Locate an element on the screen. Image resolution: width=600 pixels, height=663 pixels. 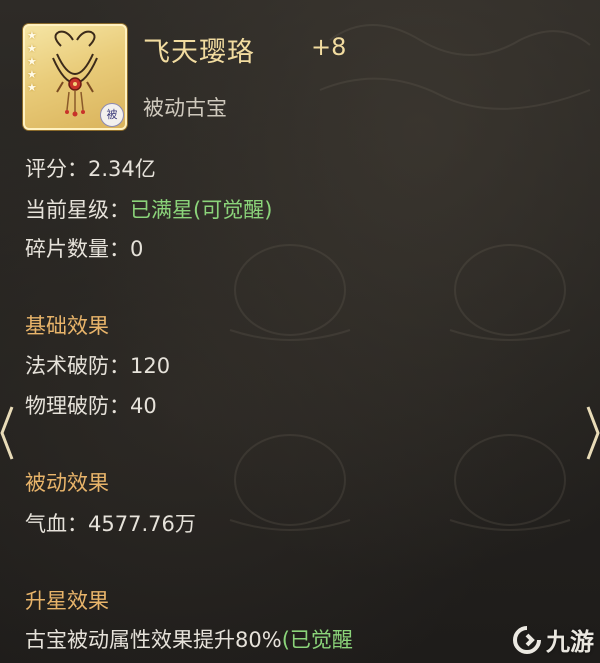
star-up-effect-row: 古宝被动属性效果提升80%(已觉醒 is located at coordinates (189, 639).